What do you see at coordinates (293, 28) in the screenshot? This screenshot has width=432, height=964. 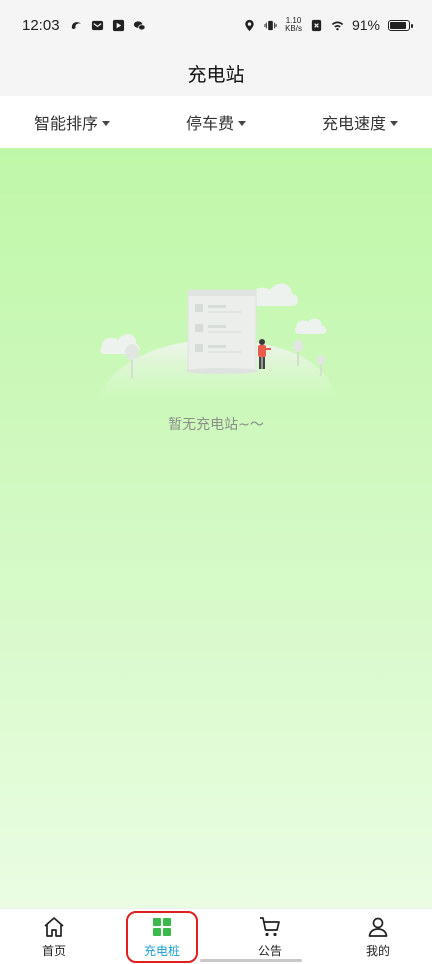 I see `network-speed-unit: KB/s` at bounding box center [293, 28].